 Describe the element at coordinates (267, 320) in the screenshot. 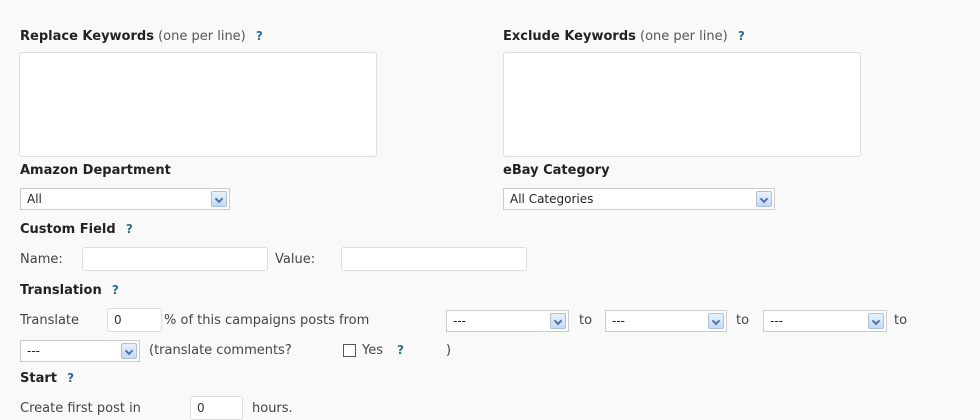

I see `translation-from-text: % of this campaigns posts from` at that location.